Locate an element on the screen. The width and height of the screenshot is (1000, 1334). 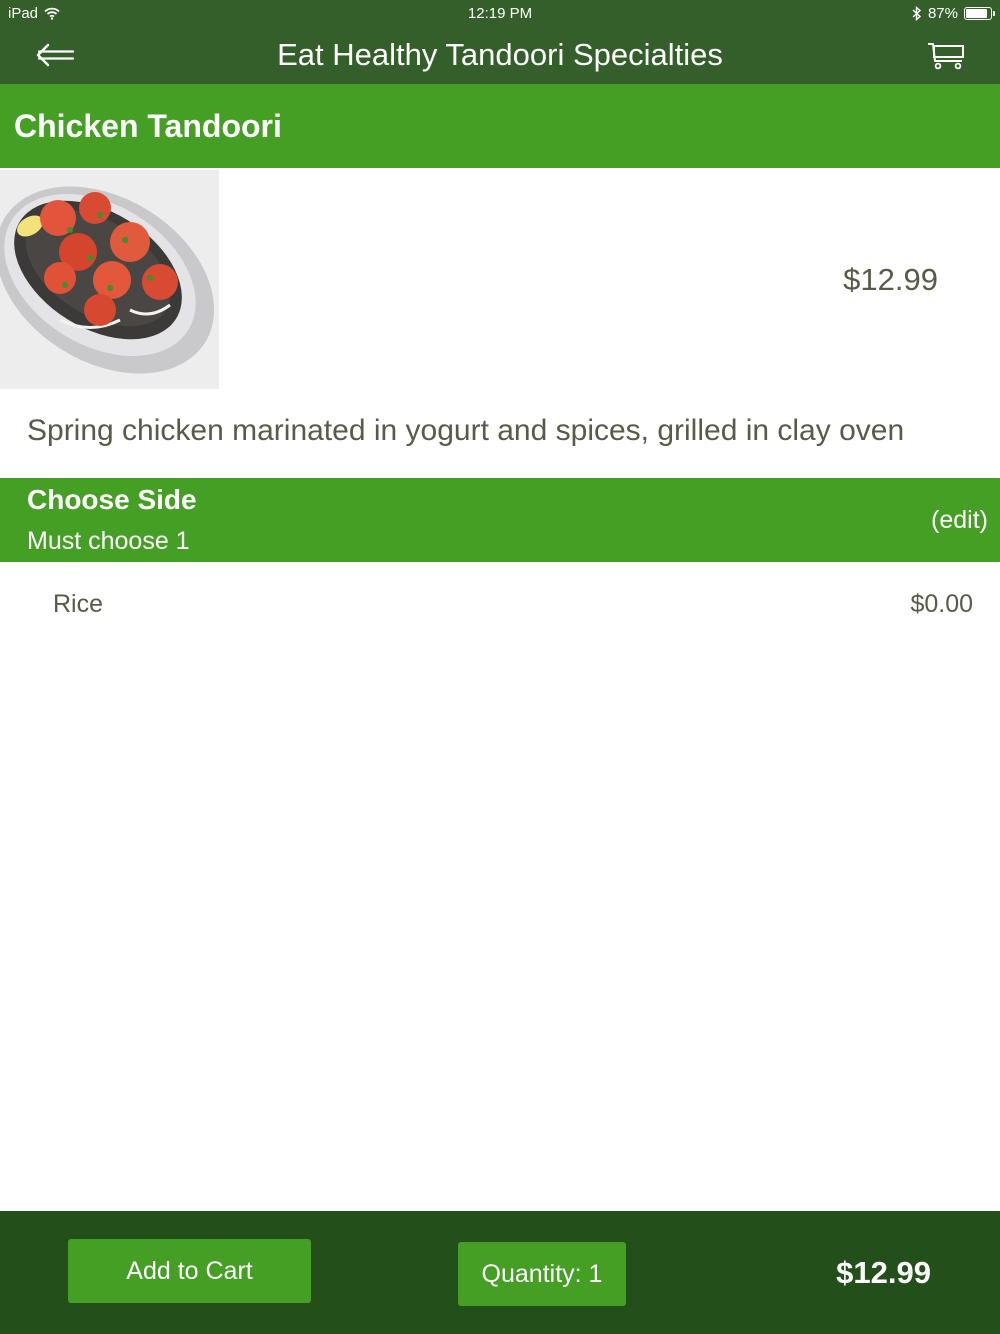
bluetooth-icon is located at coordinates (917, 13).